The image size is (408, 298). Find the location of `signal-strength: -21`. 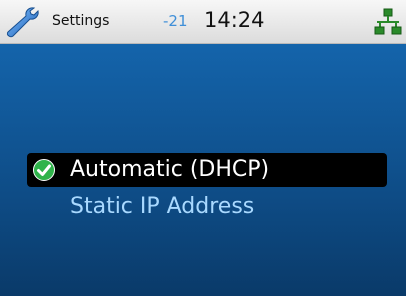

signal-strength: -21 is located at coordinates (175, 21).